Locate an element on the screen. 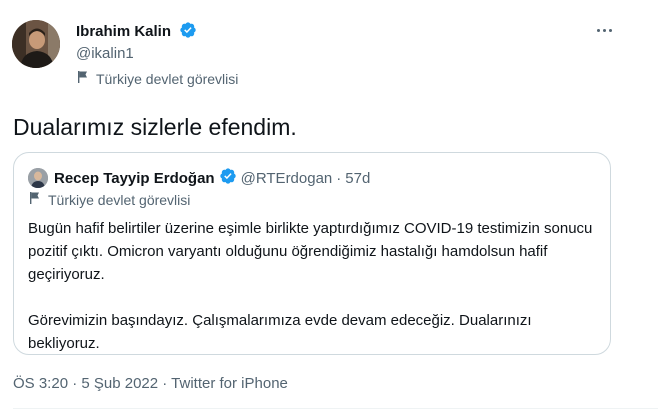 This screenshot has width=670, height=417. government-label: Türkiye devlet görevlisi is located at coordinates (157, 78).